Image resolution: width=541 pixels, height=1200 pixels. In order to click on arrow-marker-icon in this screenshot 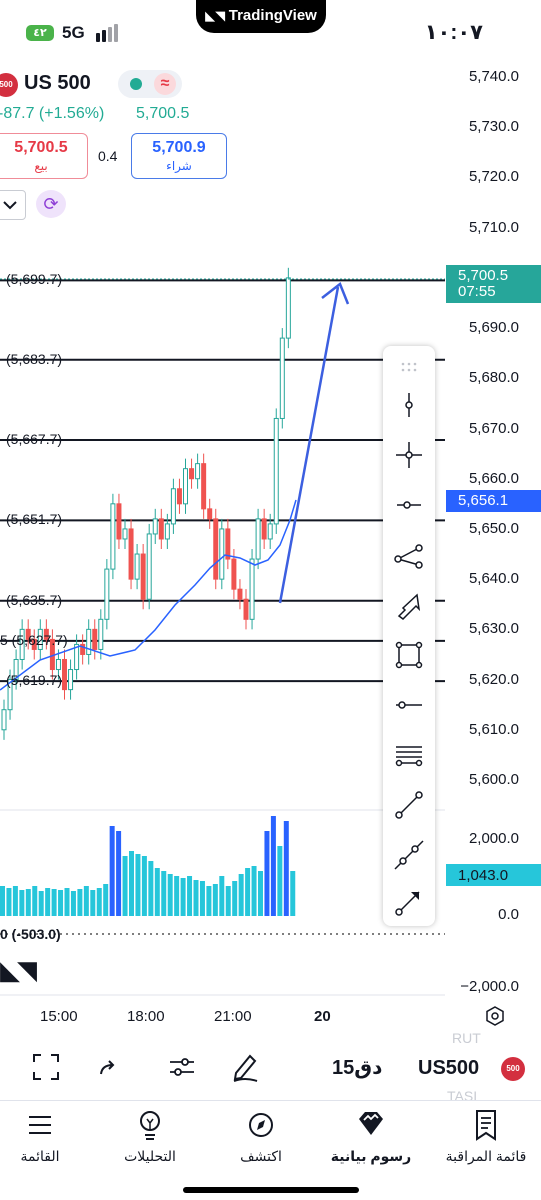, I will do `click(409, 605)`.